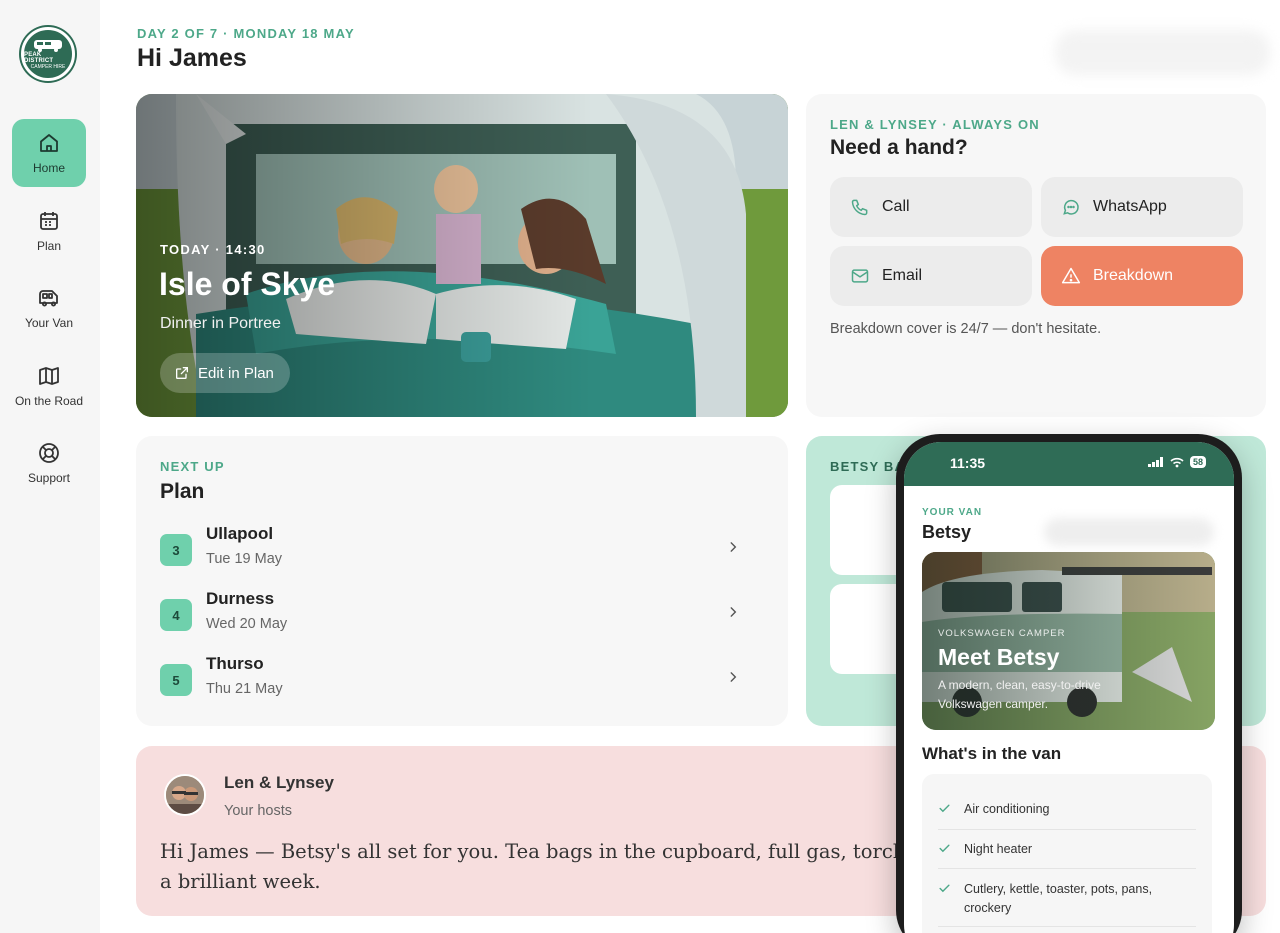 This screenshot has height=933, width=1280. I want to click on whatsapp-label: WhatsApp, so click(1130, 206).